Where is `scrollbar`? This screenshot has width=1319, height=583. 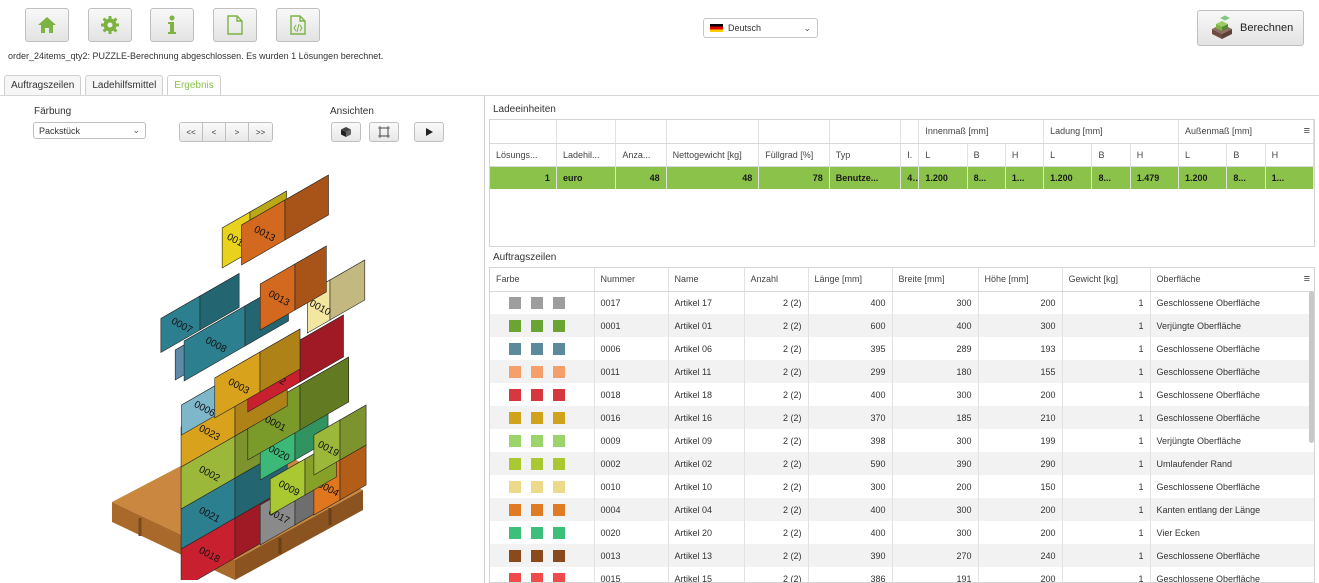 scrollbar is located at coordinates (1311, 367).